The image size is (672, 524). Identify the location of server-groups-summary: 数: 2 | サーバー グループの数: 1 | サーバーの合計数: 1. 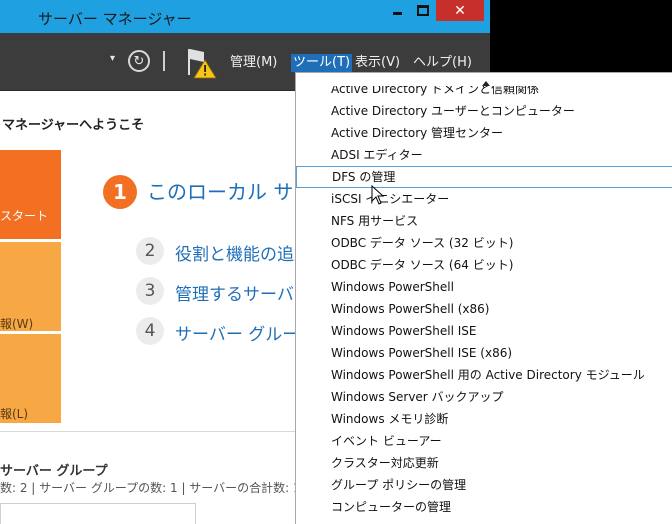
(150, 488).